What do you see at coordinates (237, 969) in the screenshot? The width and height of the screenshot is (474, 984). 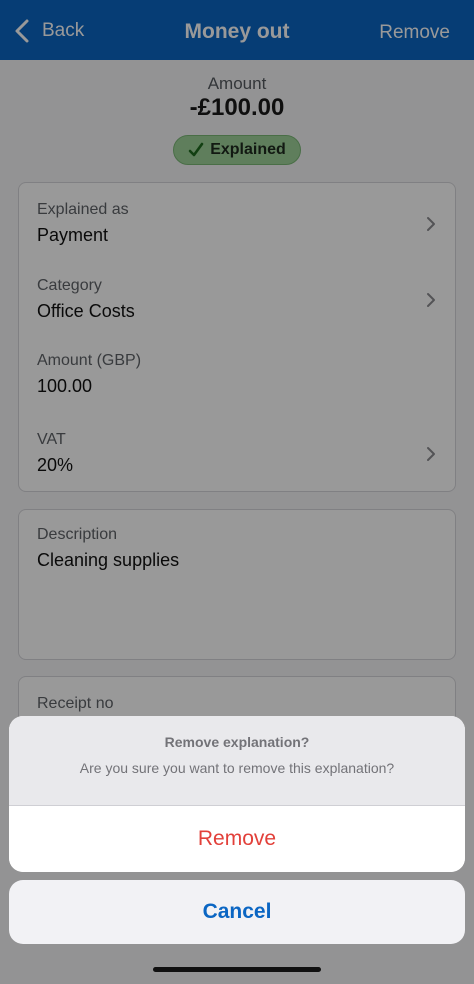 I see `home-indicator` at bounding box center [237, 969].